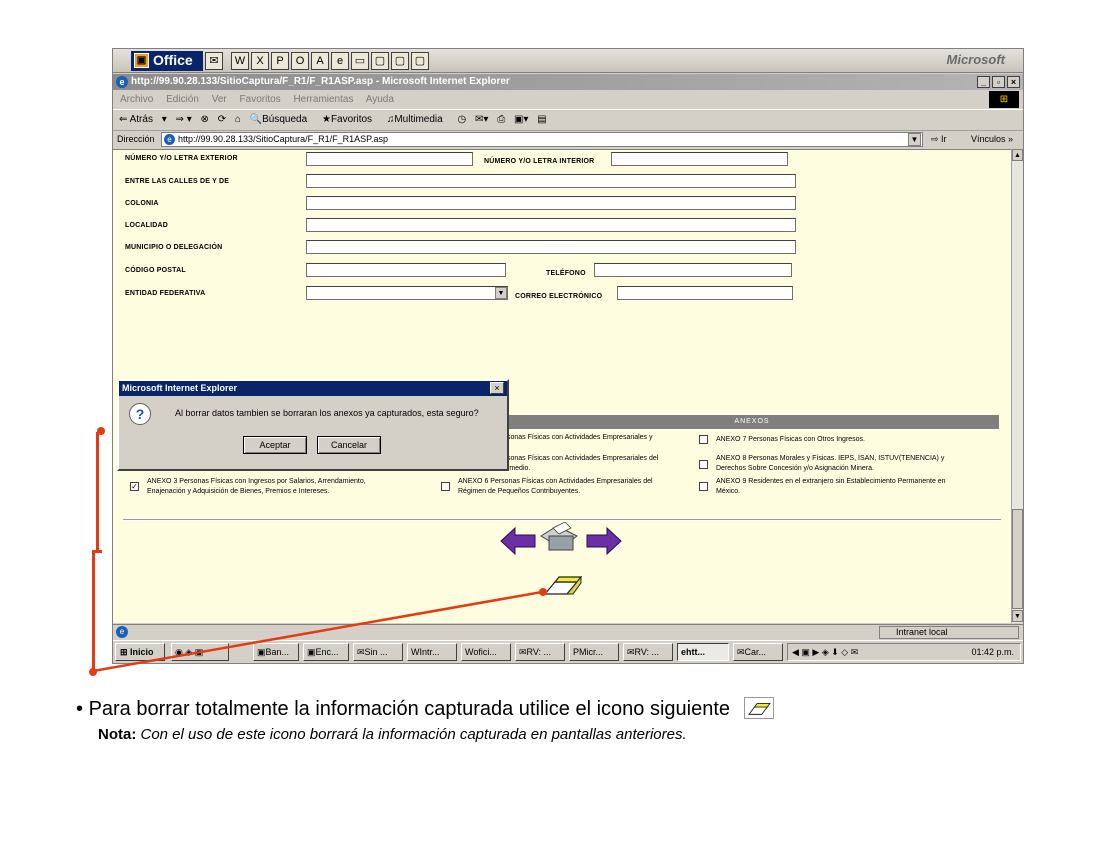 The image size is (1116, 860). What do you see at coordinates (1017, 155) in the screenshot?
I see `scroll-up-icon: ▲` at bounding box center [1017, 155].